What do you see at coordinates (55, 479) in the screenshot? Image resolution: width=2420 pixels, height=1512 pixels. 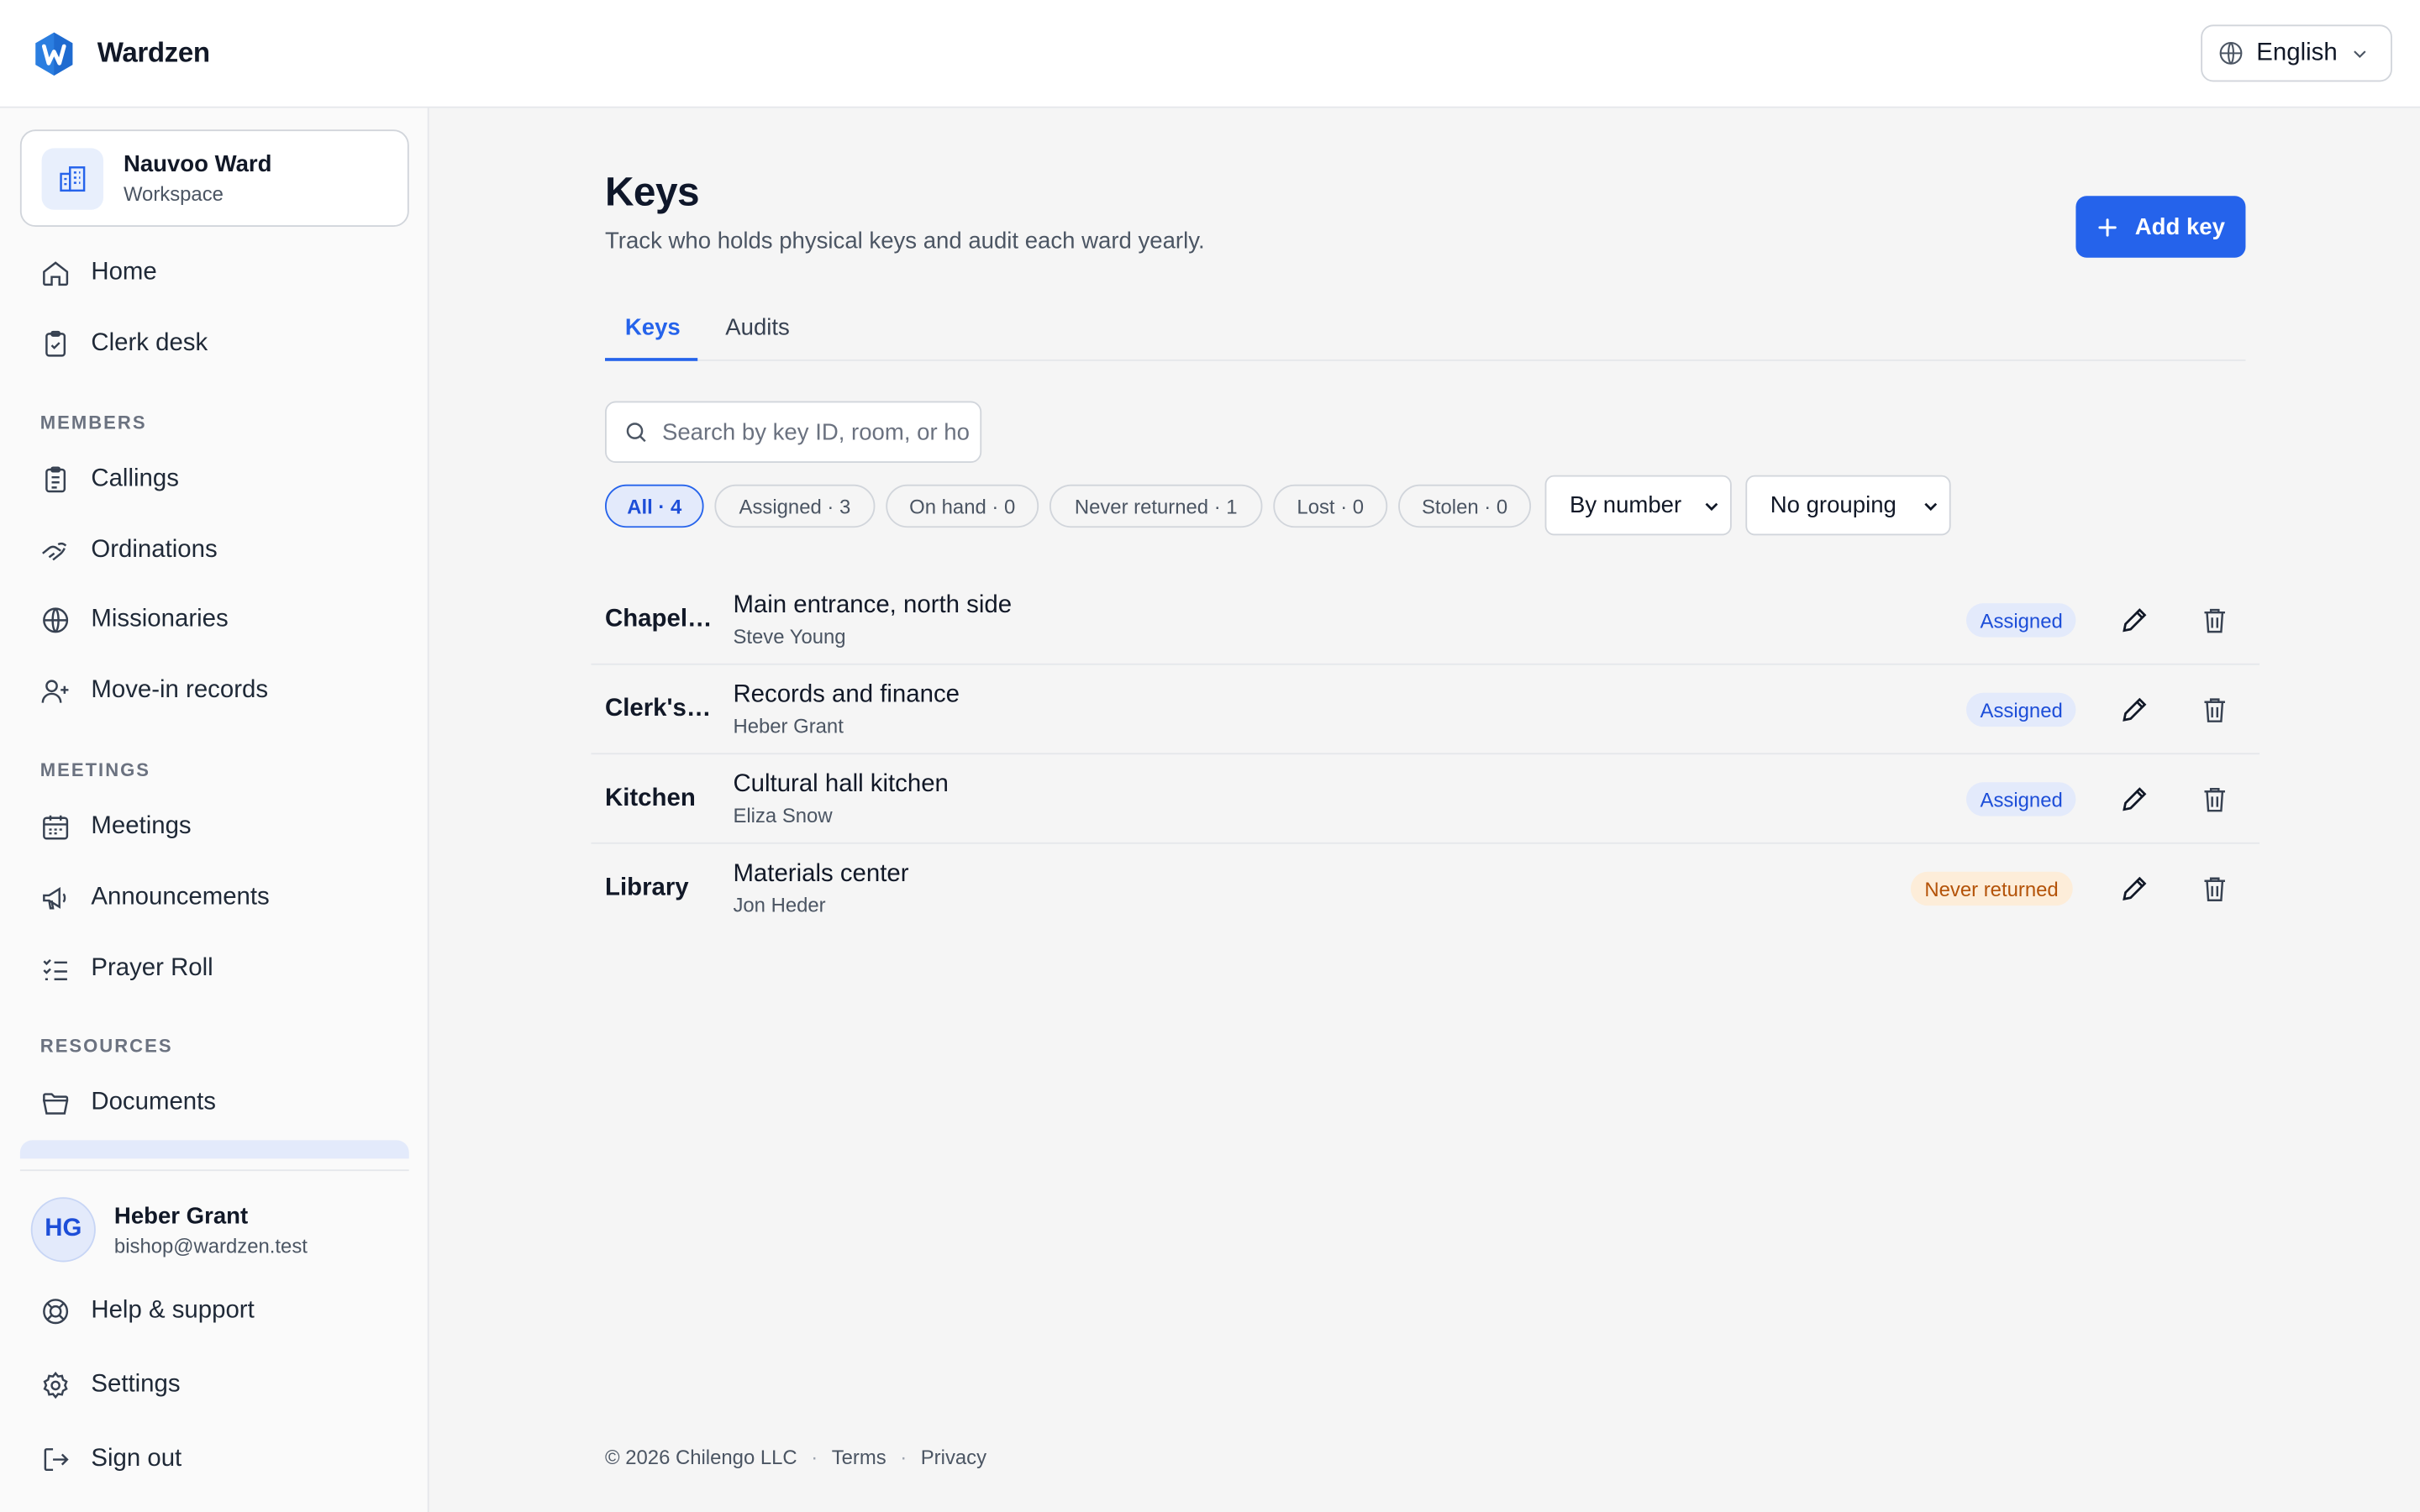 I see `clipboard-list-icon` at bounding box center [55, 479].